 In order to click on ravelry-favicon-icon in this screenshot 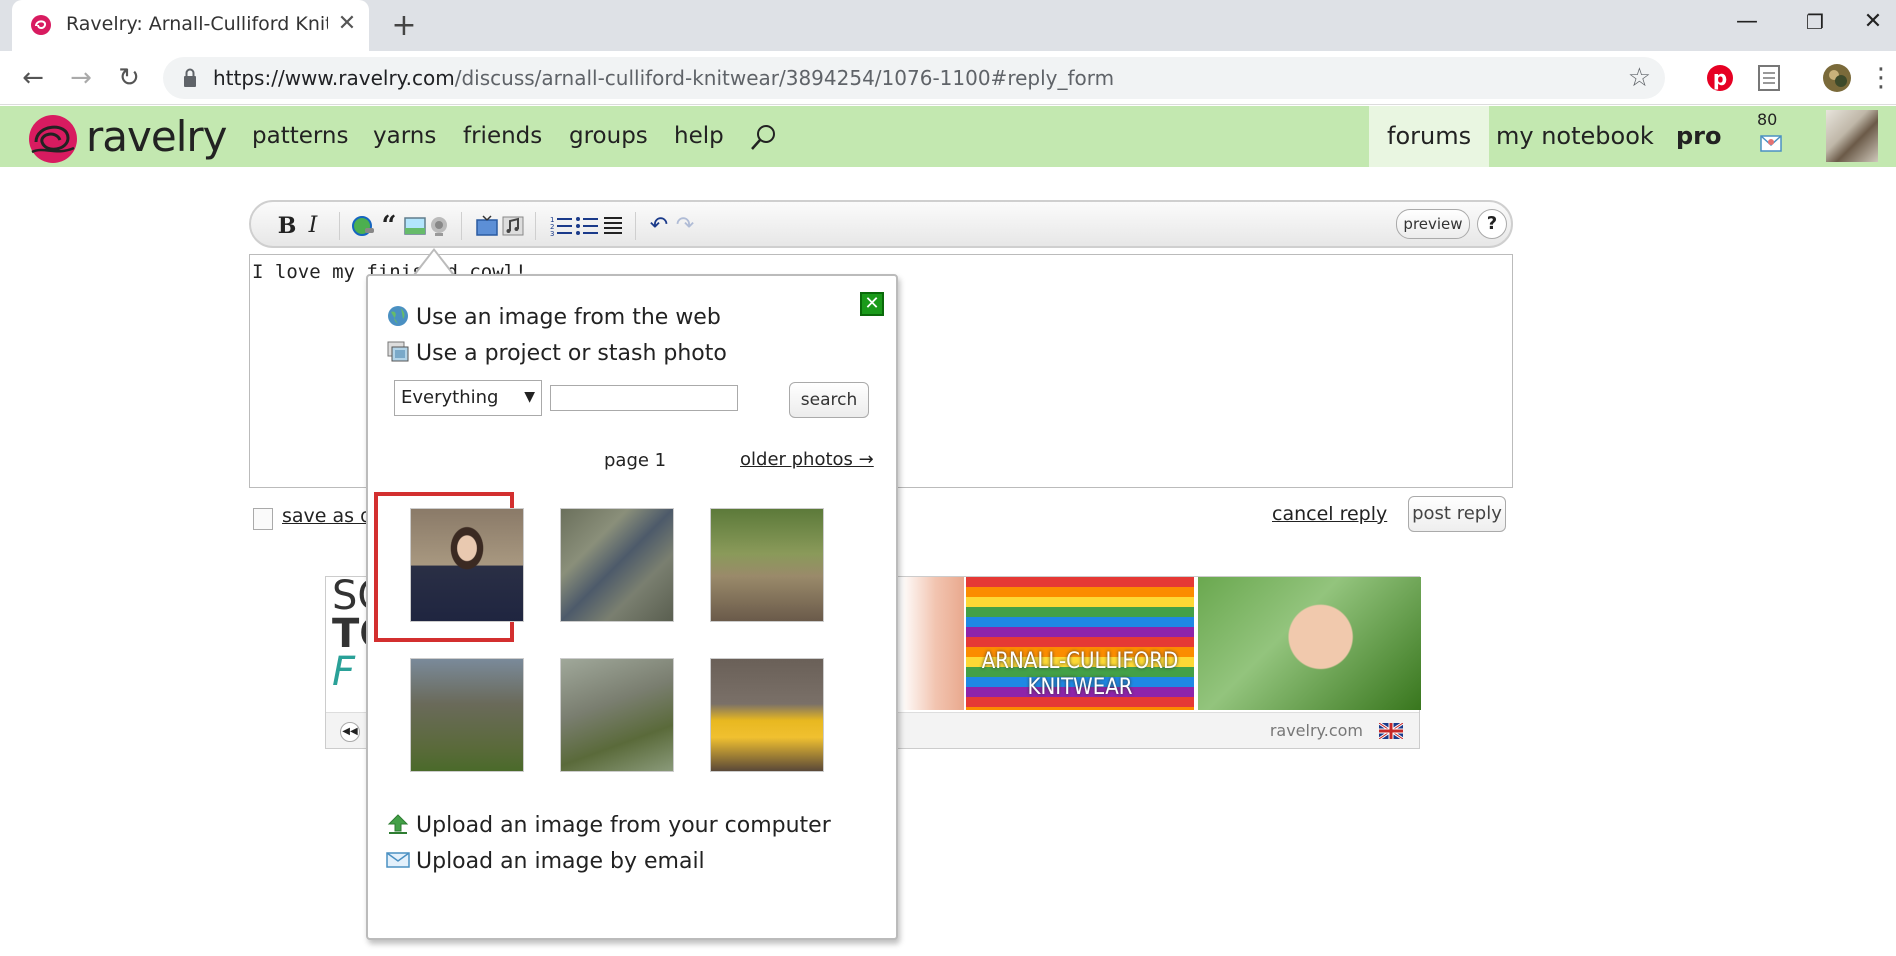, I will do `click(41, 25)`.